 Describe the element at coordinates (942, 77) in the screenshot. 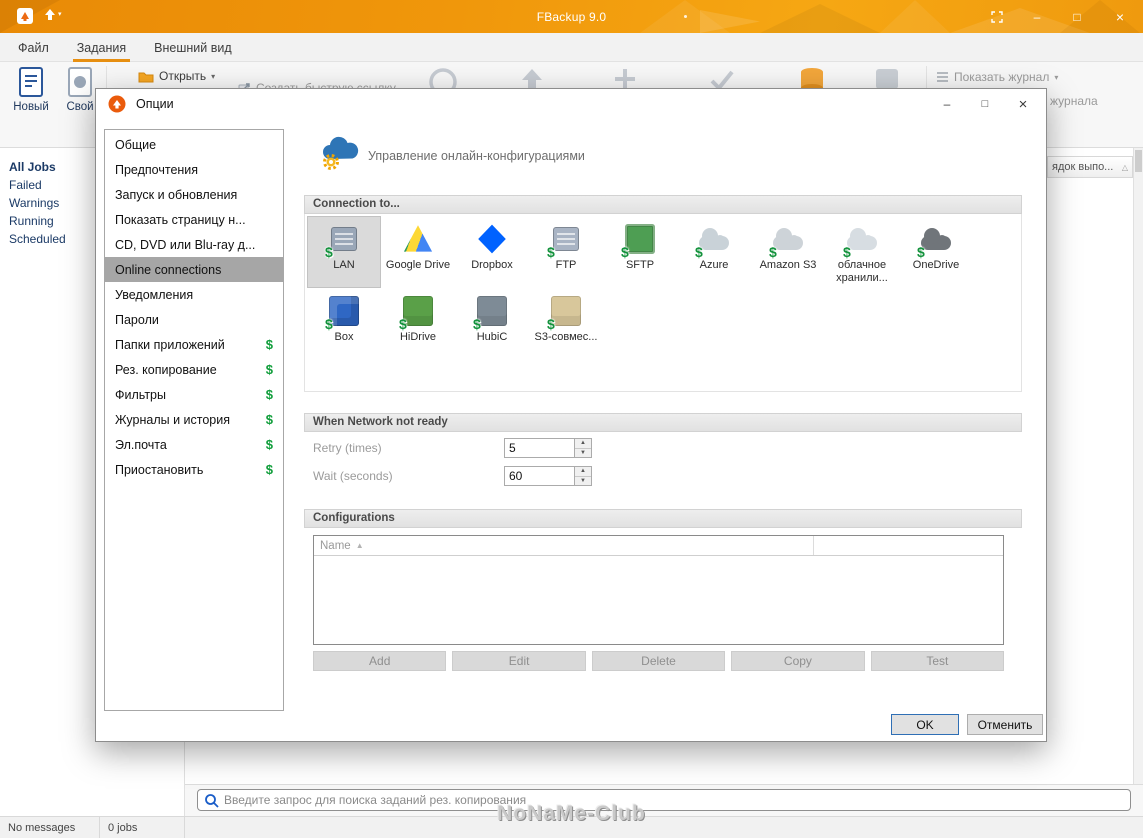

I see `log-list-icon` at that location.